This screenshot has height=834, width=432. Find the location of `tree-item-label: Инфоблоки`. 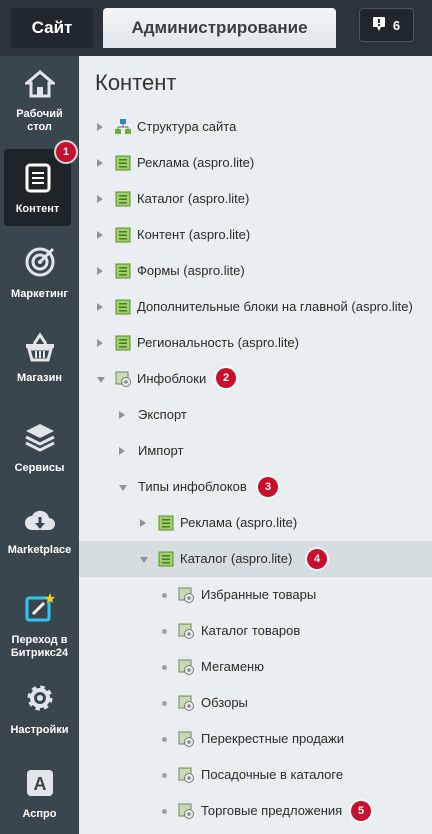

tree-item-label: Инфоблоки is located at coordinates (172, 378).